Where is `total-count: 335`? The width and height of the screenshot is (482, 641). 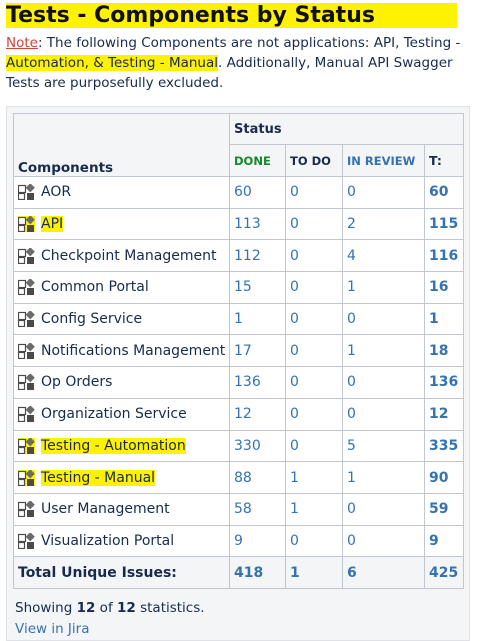
total-count: 335 is located at coordinates (444, 446).